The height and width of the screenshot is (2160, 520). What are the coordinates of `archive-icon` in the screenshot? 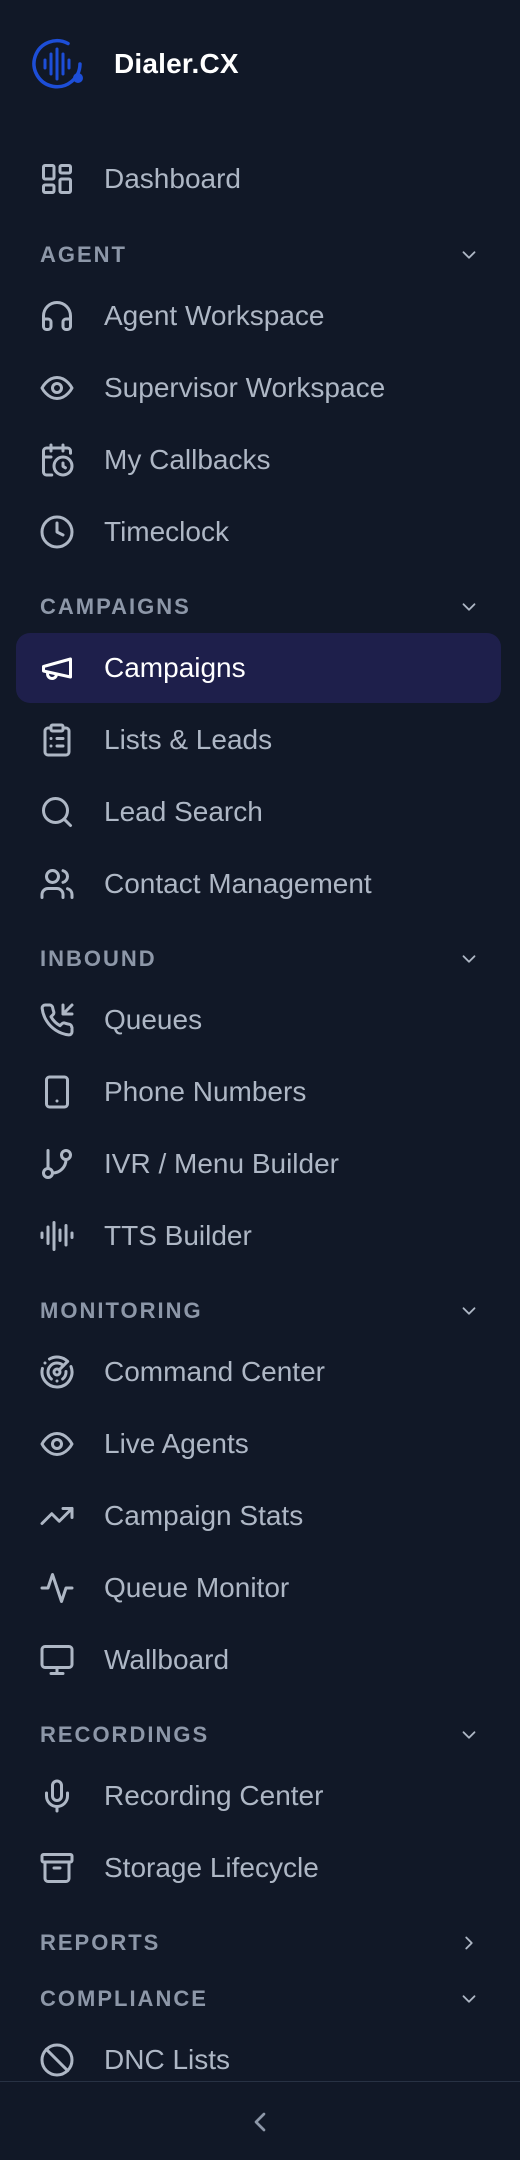 It's located at (57, 1868).